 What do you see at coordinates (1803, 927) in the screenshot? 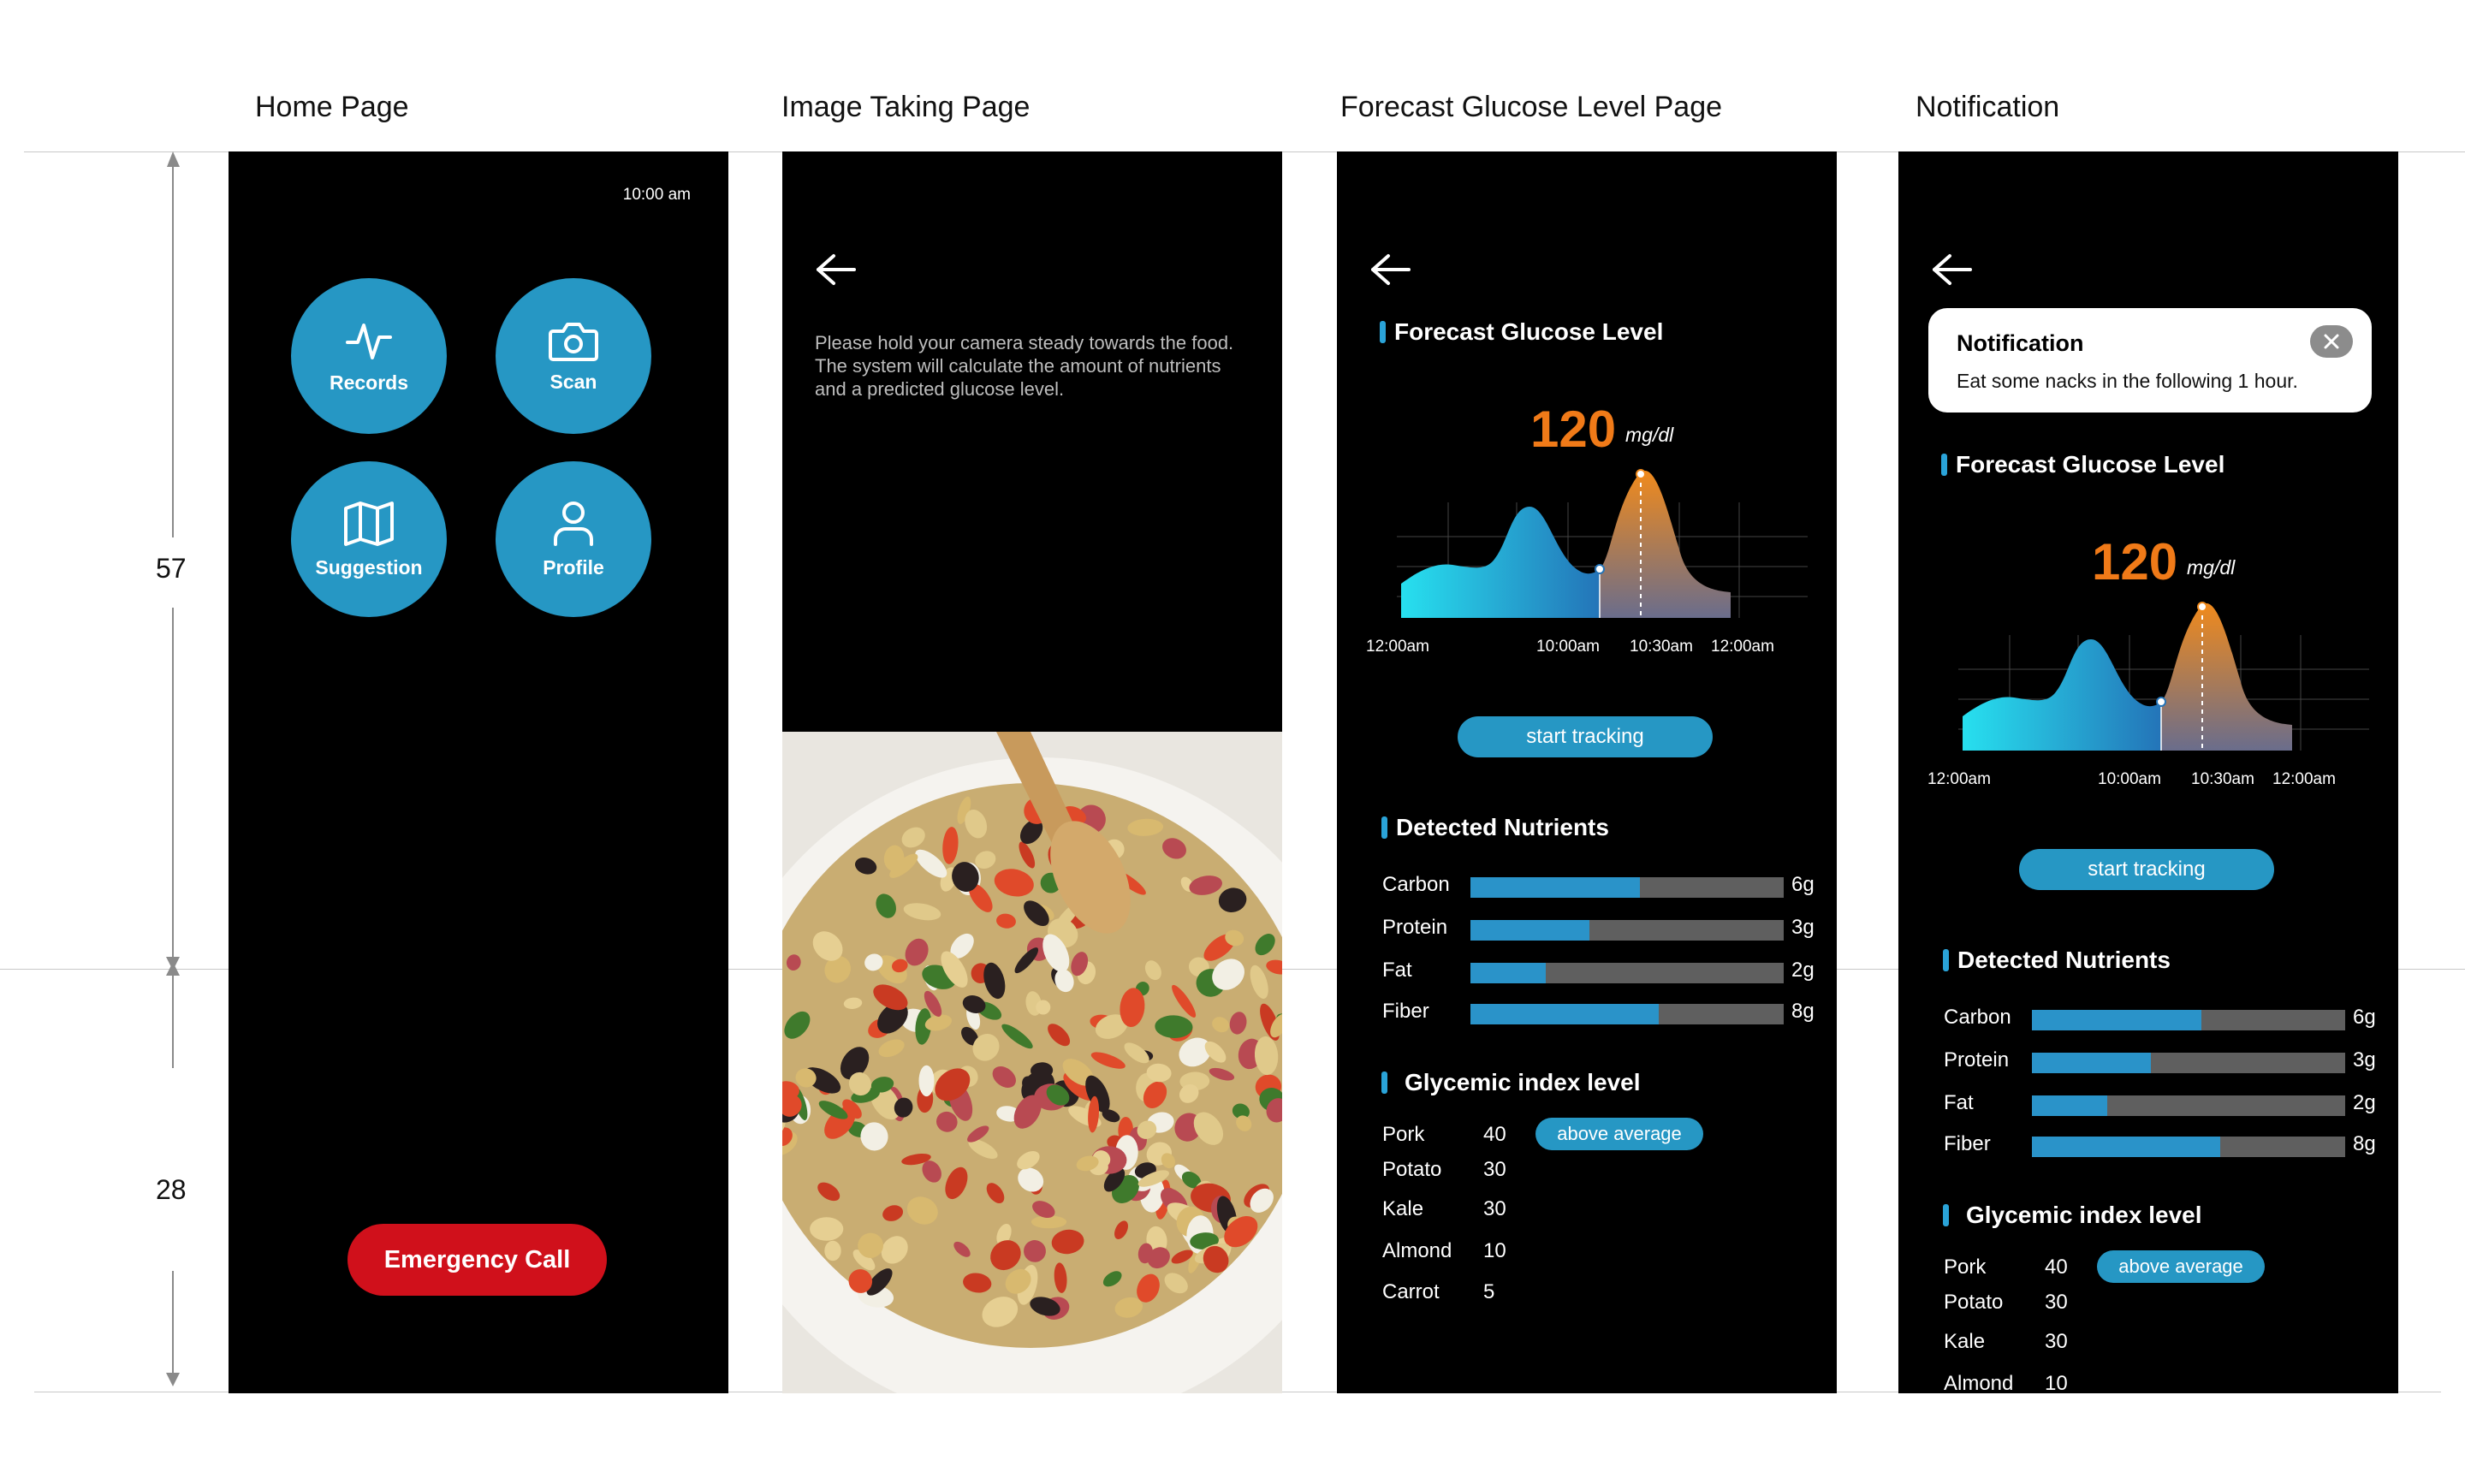
I see `nutrient-amount: 3g` at bounding box center [1803, 927].